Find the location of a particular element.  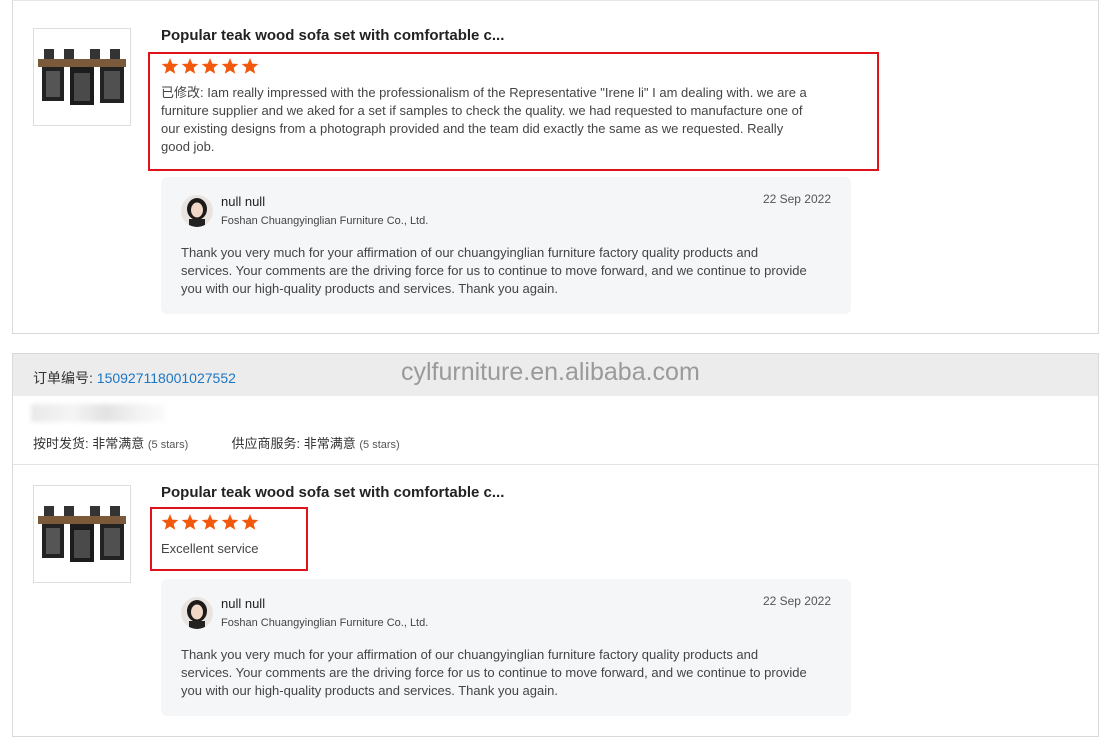

blurred-buyer-info is located at coordinates (98, 413).